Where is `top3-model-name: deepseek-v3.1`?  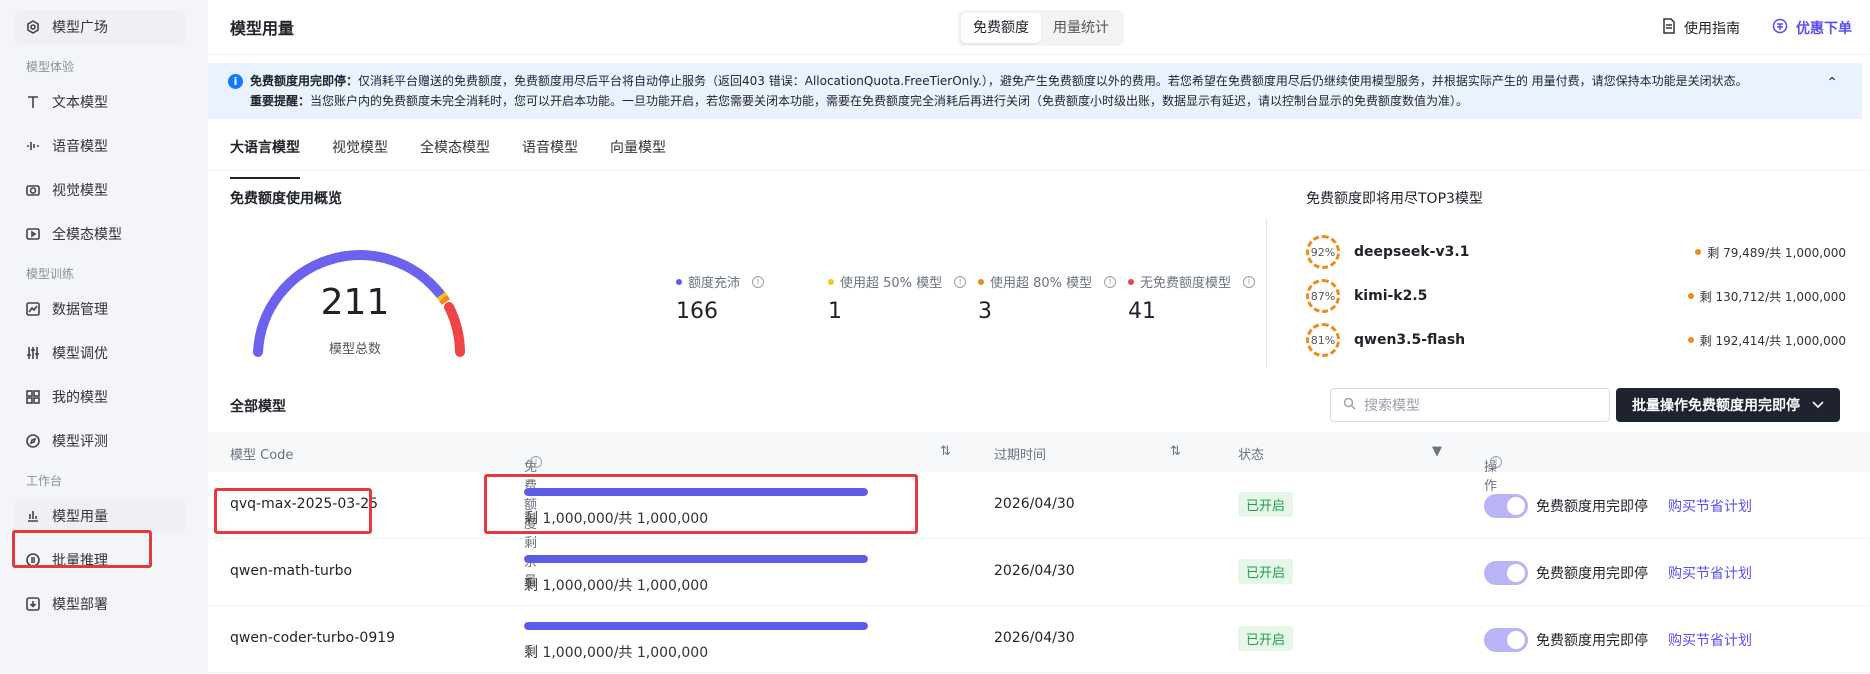 top3-model-name: deepseek-v3.1 is located at coordinates (1412, 252).